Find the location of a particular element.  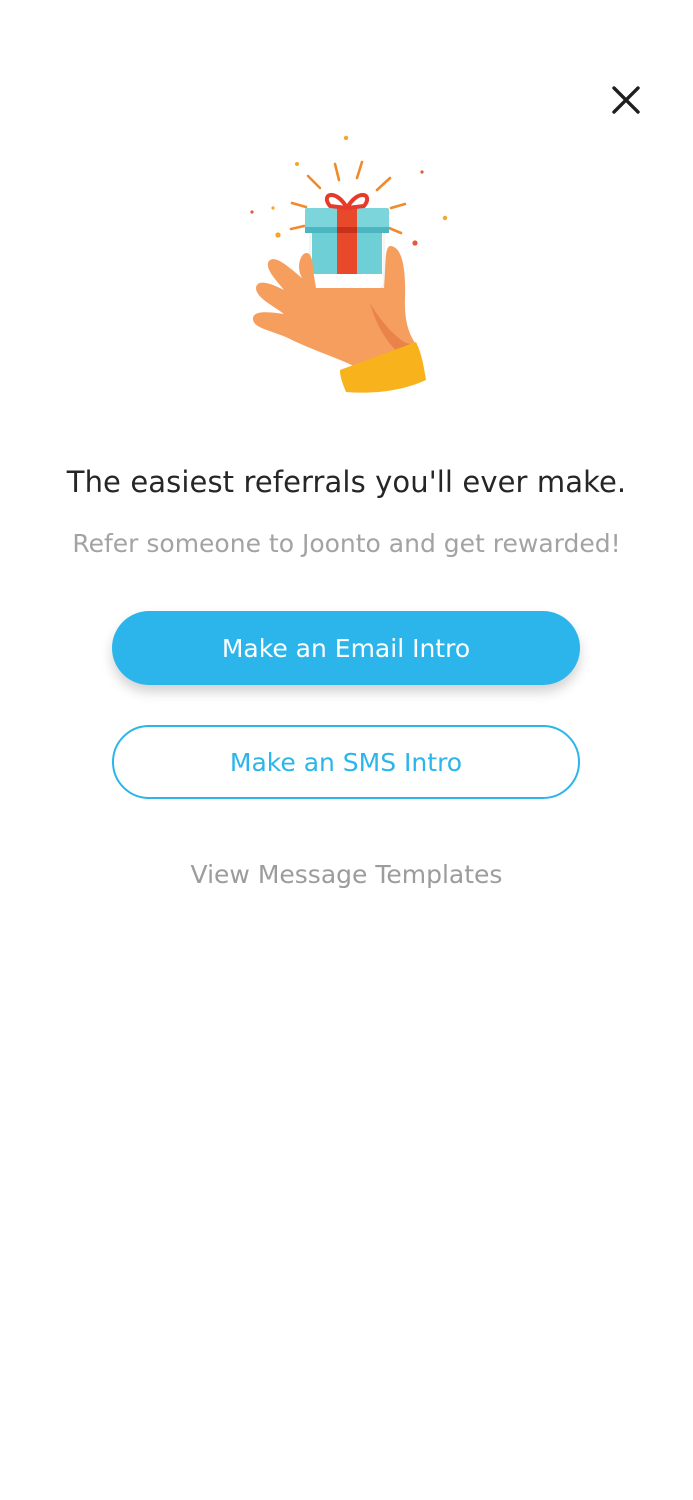

page-headline: The easiest referrals you'll ever make. is located at coordinates (346, 482).